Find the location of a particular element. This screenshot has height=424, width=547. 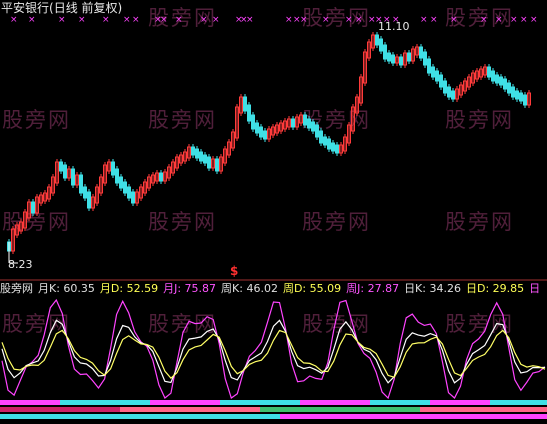

event-marker-icon: $ is located at coordinates (234, 271).